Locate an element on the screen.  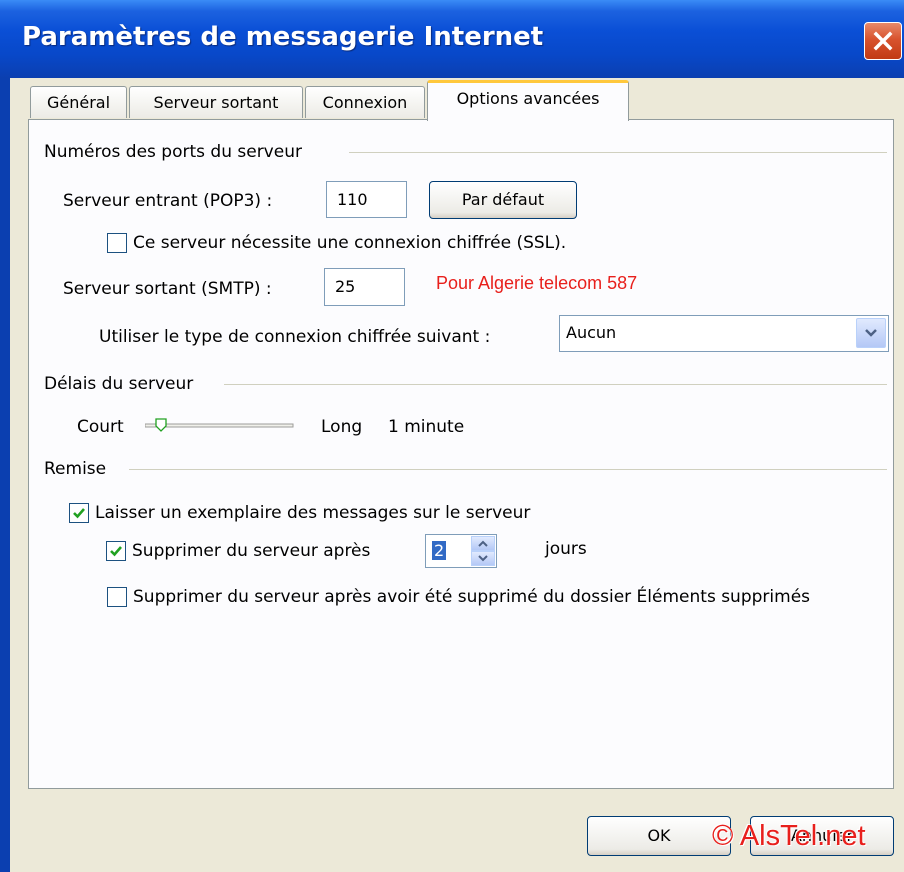
remove-after-checkbox is located at coordinates (116, 551).